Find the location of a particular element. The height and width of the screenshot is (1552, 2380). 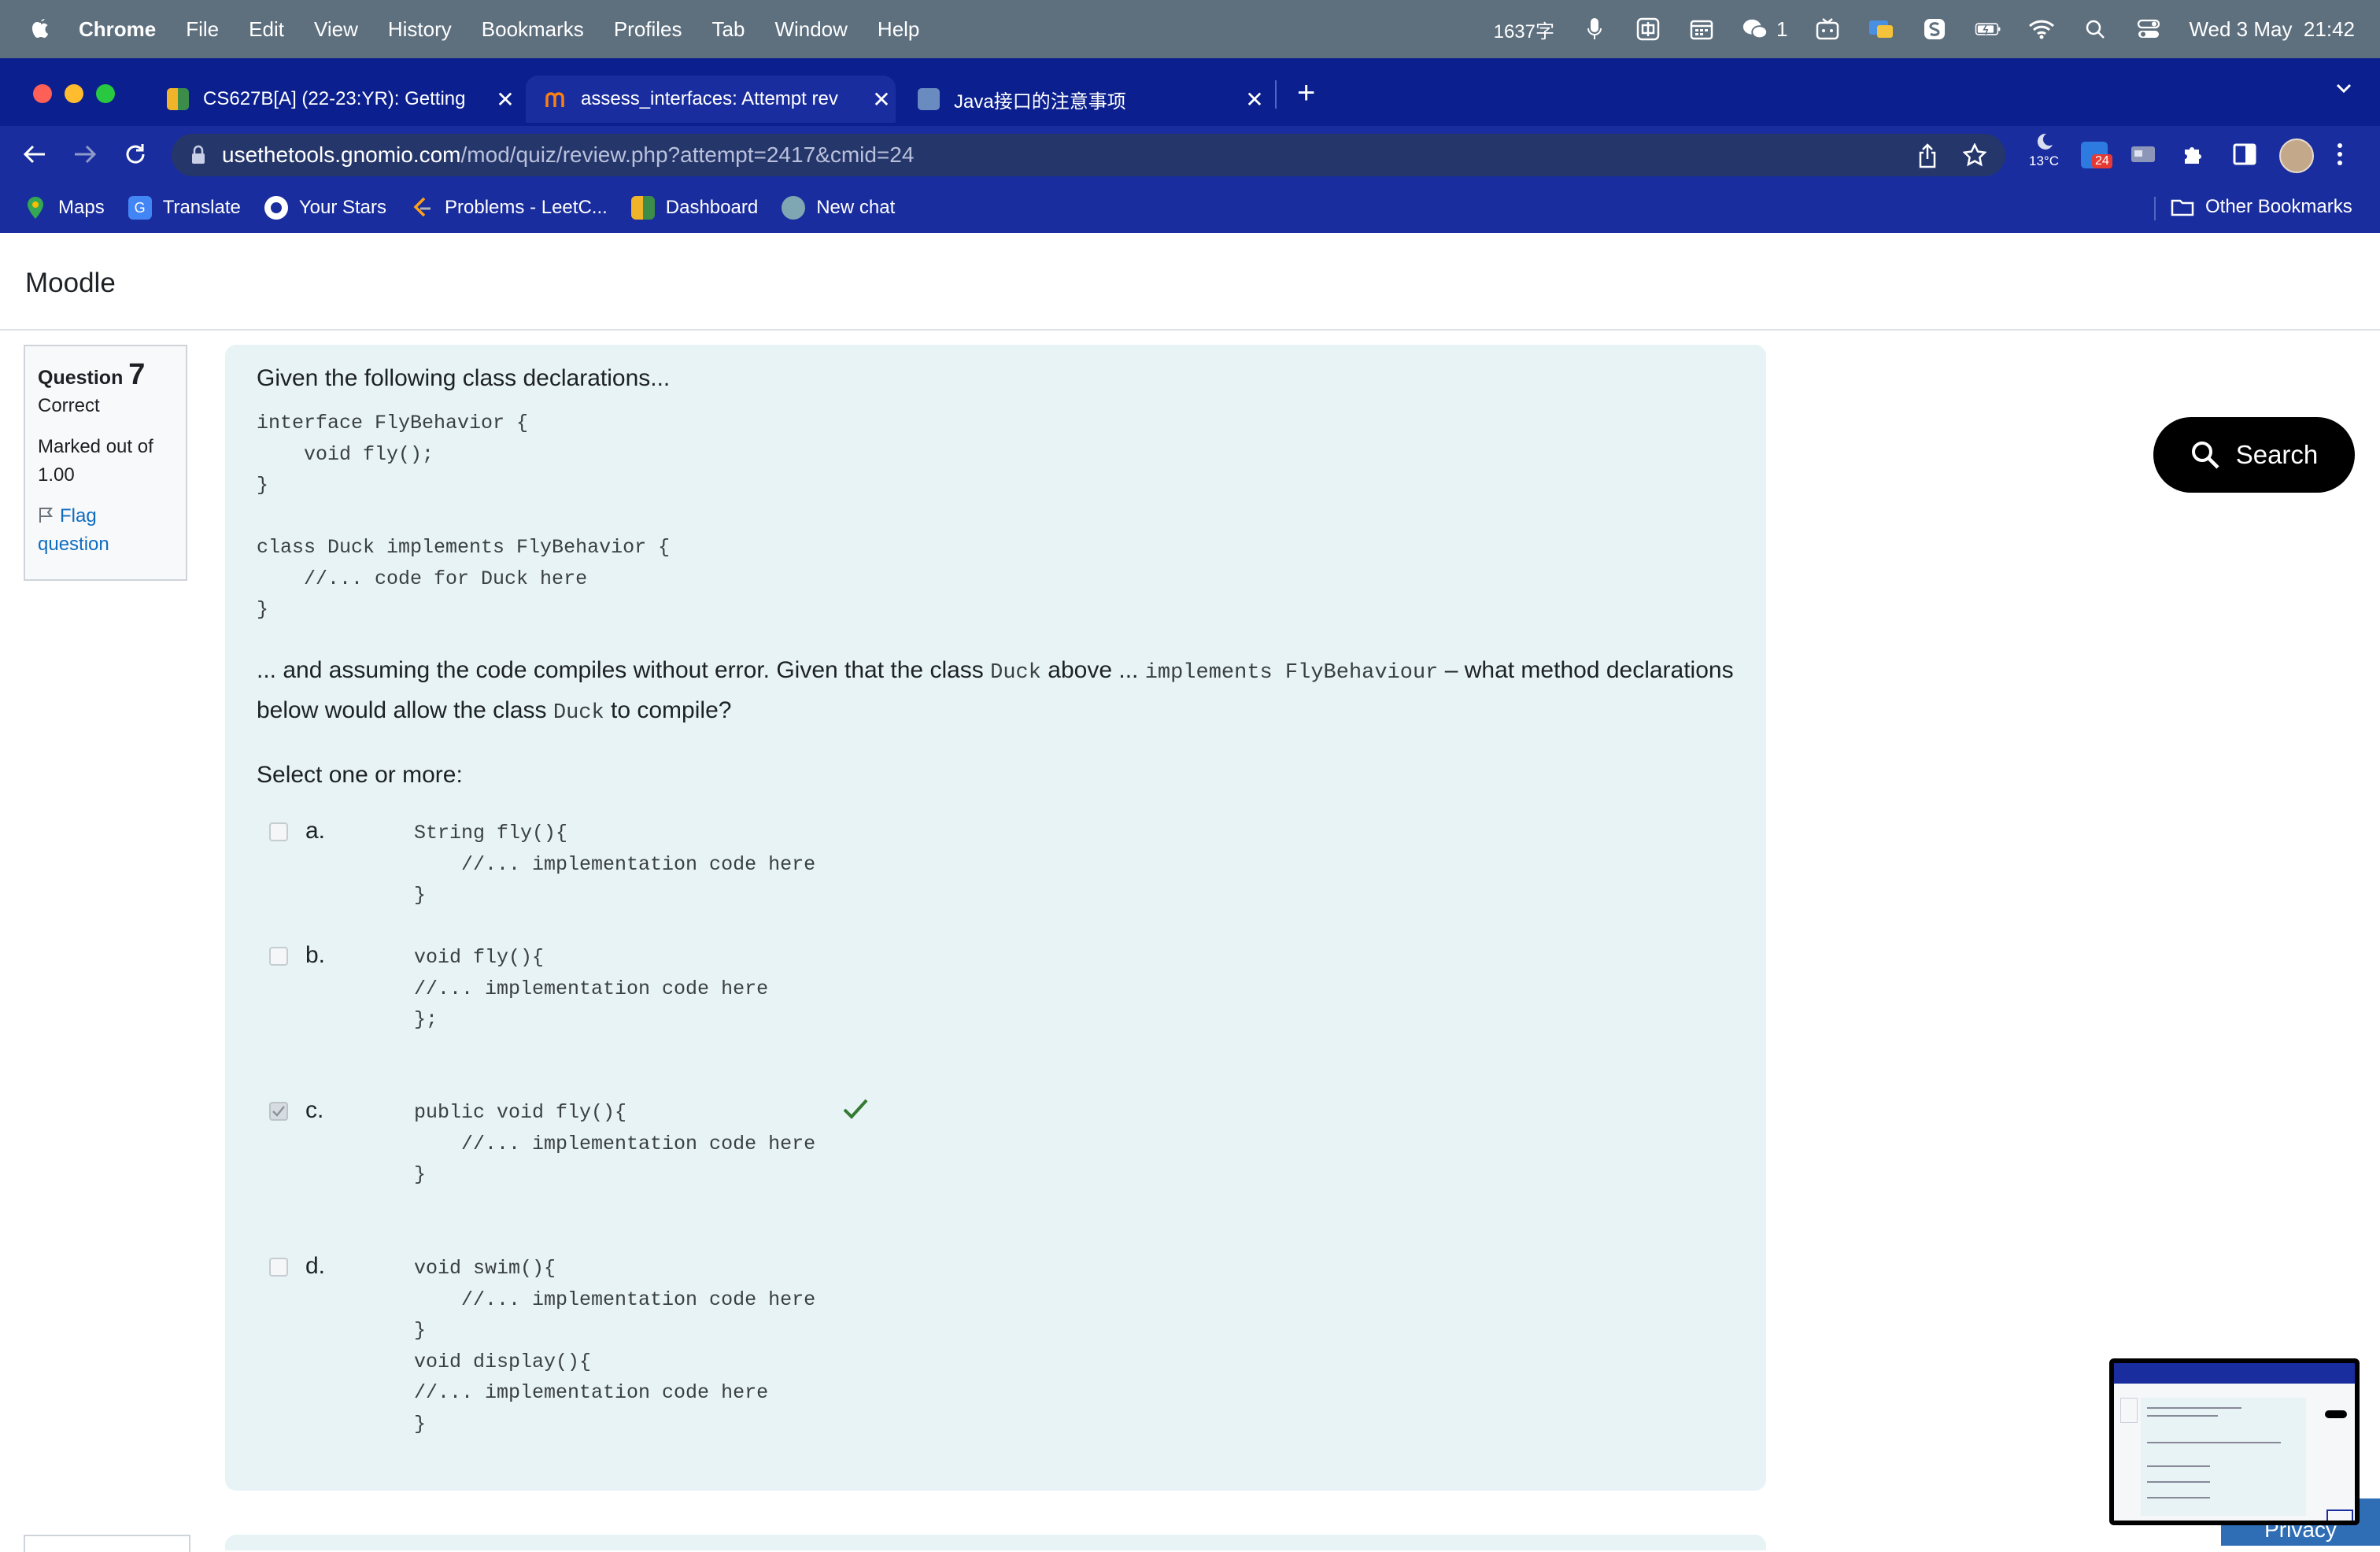

display-icon is located at coordinates (1881, 29).